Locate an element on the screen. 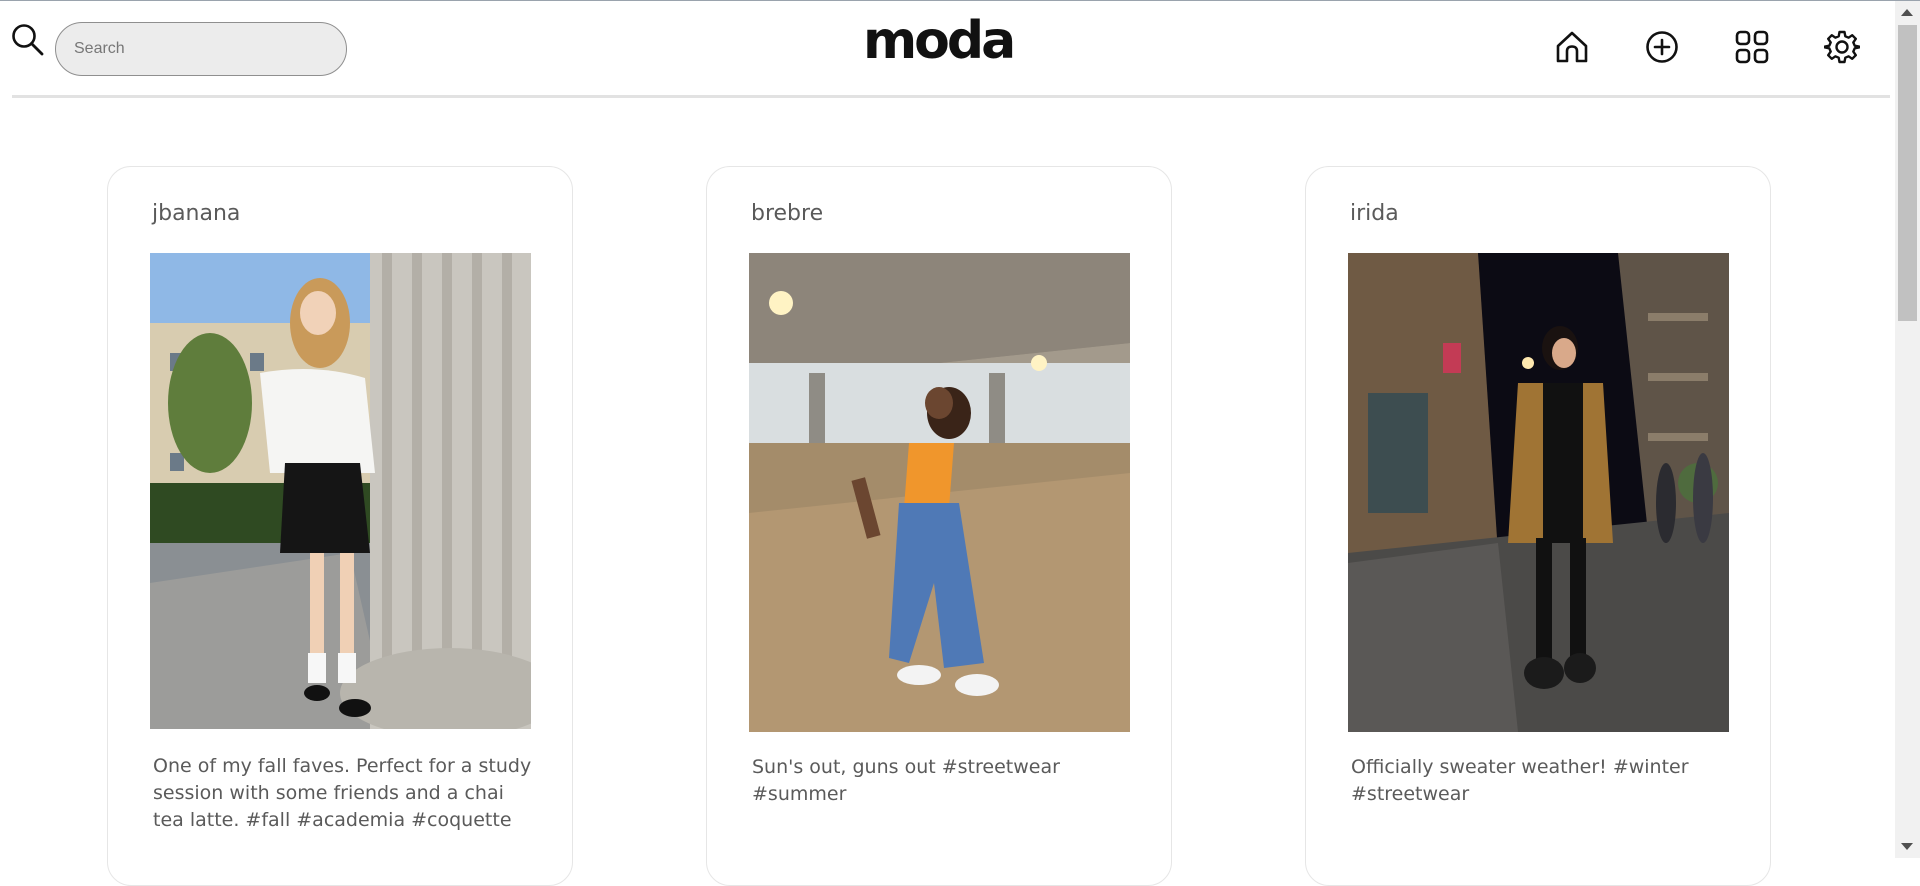 This screenshot has width=1920, height=886. search-input is located at coordinates (201, 49).